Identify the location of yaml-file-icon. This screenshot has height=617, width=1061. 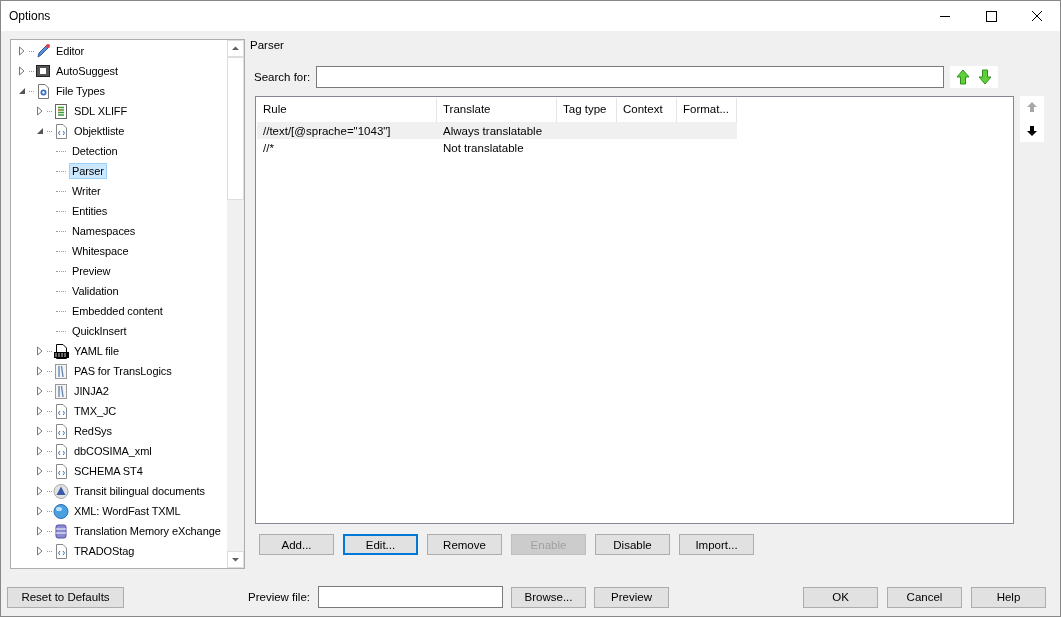
(61, 351).